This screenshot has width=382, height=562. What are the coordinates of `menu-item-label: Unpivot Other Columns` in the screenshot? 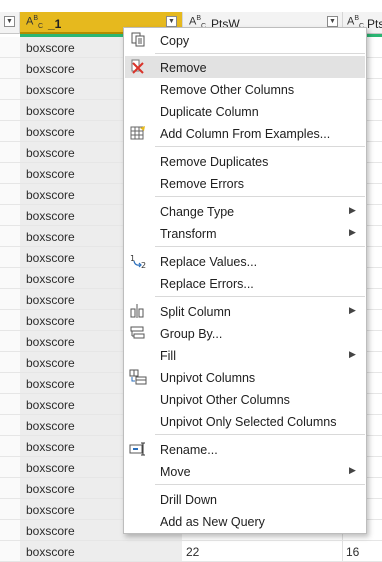 It's located at (225, 400).